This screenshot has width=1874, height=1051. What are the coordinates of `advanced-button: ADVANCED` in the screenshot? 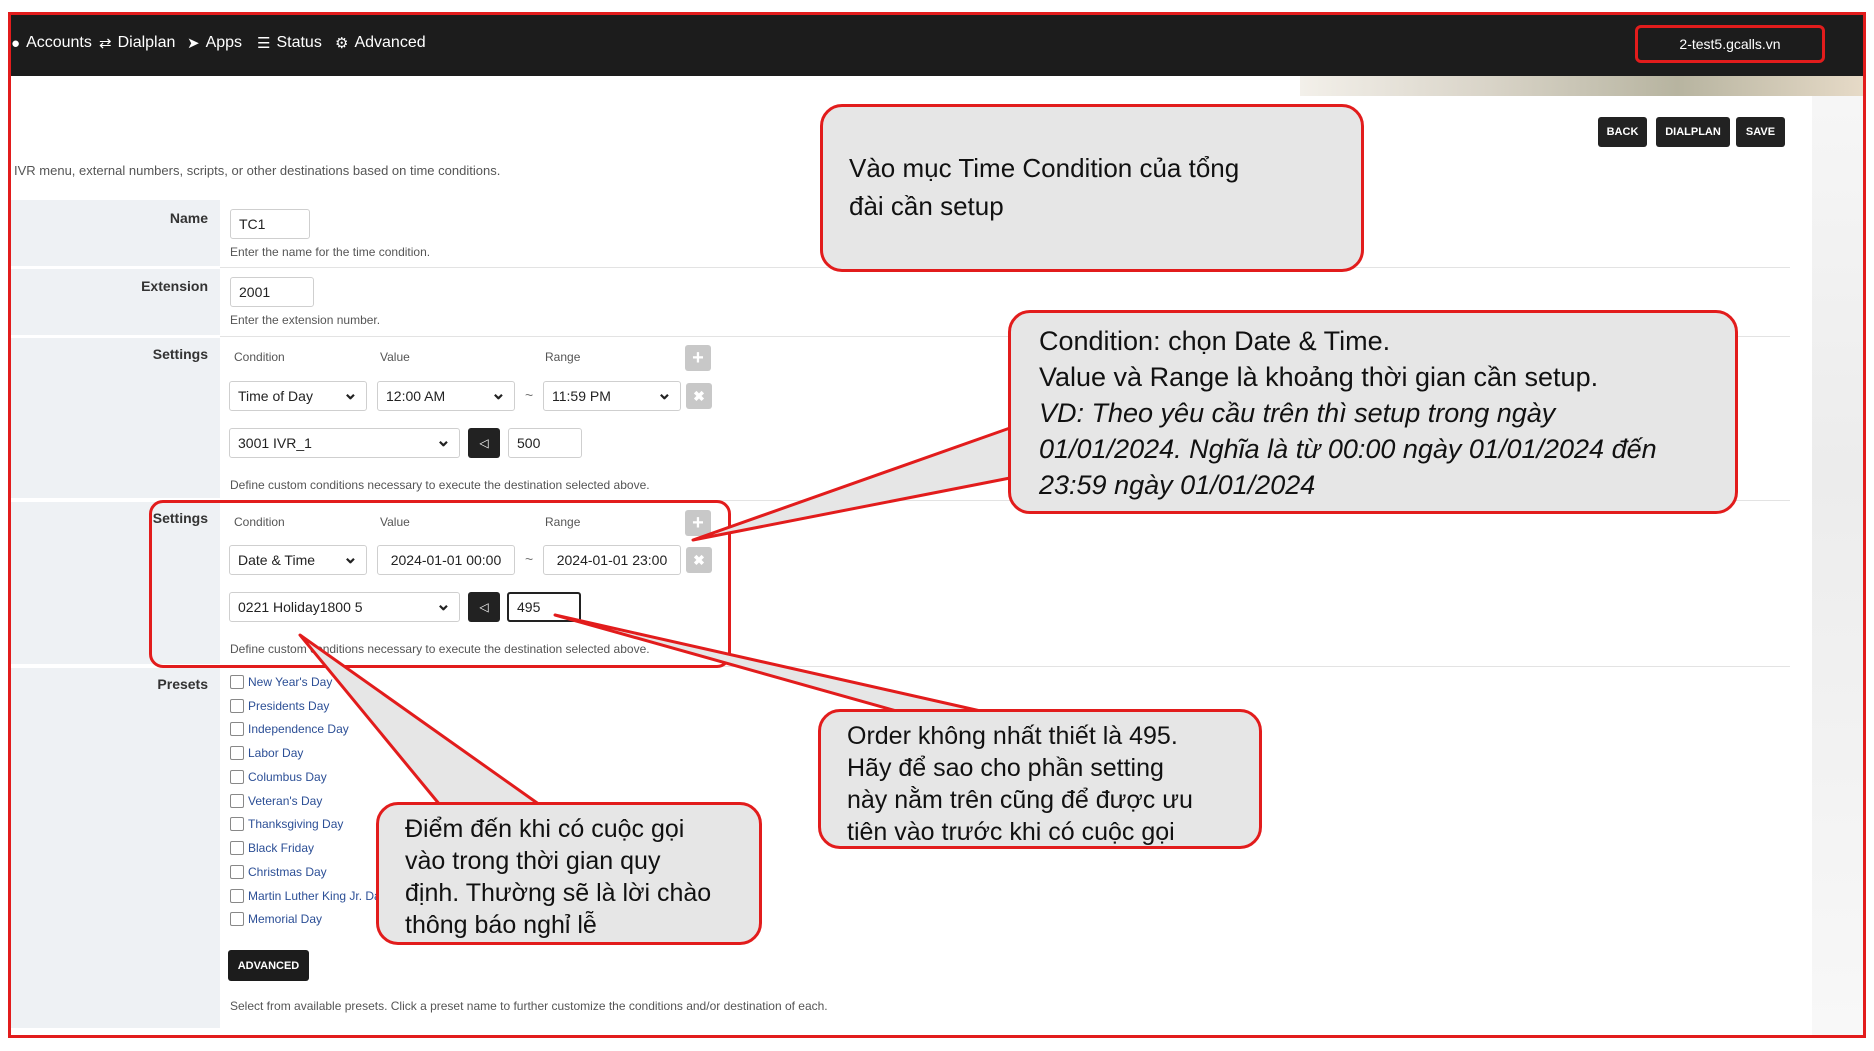 It's located at (268, 965).